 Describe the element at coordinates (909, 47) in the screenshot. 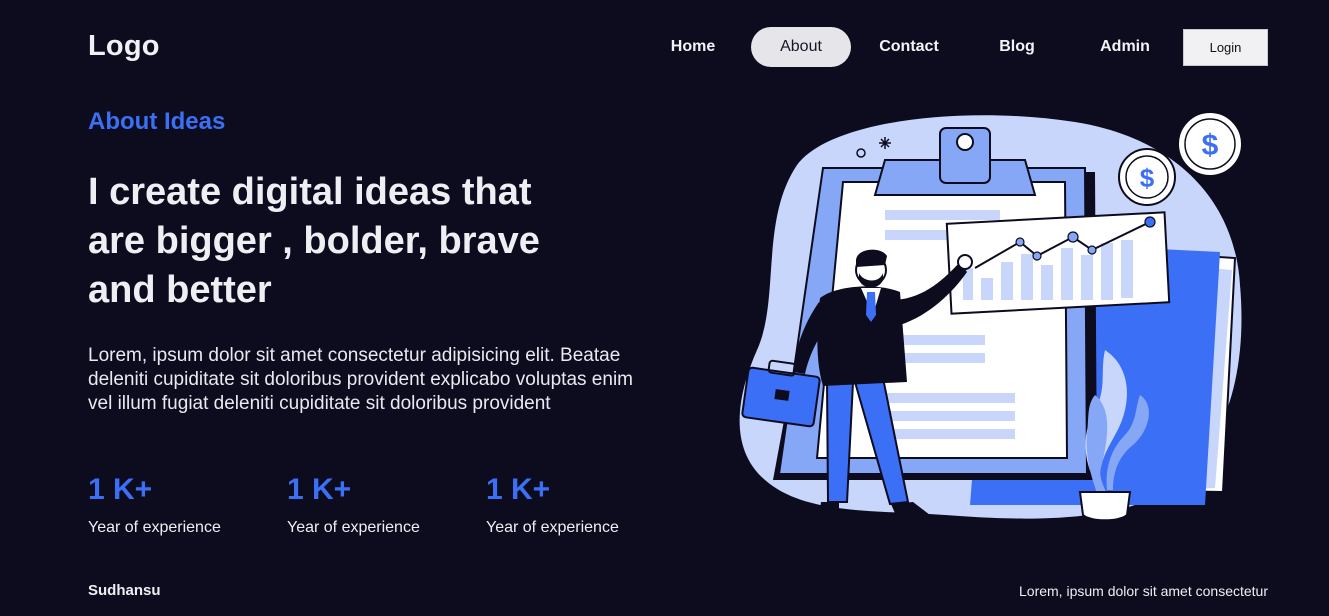

I see `nav-contact: Contact` at that location.